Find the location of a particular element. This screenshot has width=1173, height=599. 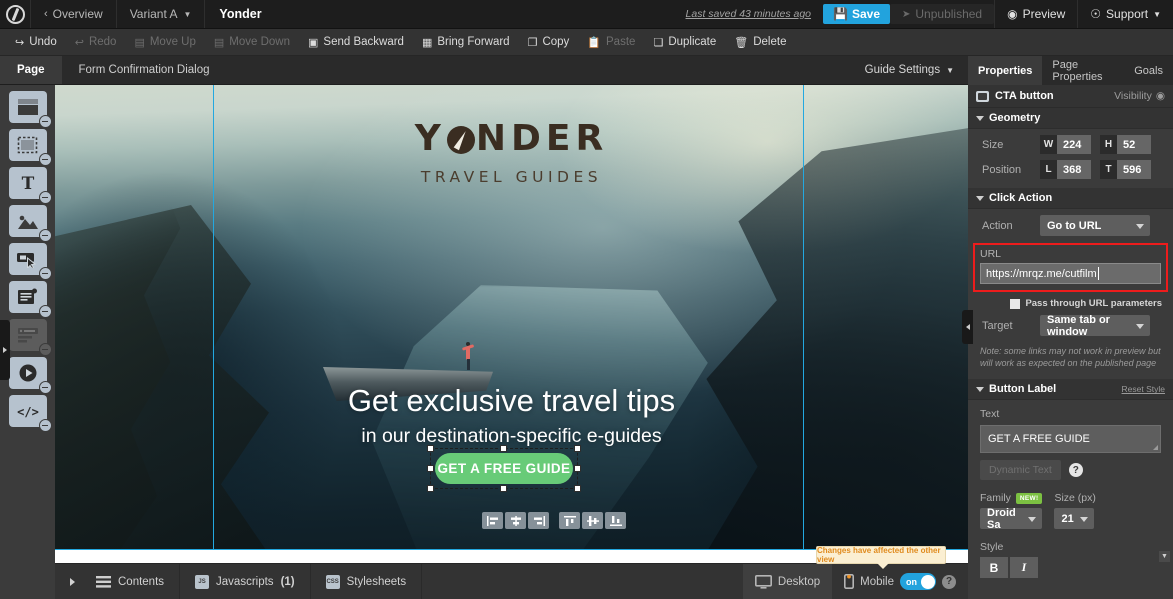

last-saved-label: Last saved 43 minutes ago is located at coordinates (749, 14).